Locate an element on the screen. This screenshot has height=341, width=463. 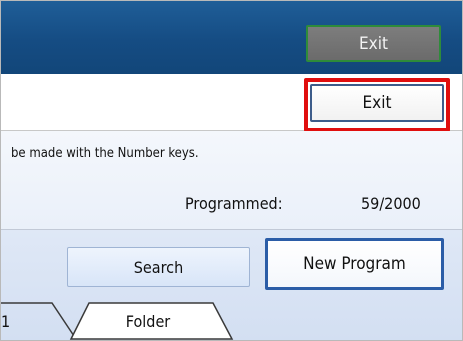
programmed-label: Programmed: is located at coordinates (234, 203).